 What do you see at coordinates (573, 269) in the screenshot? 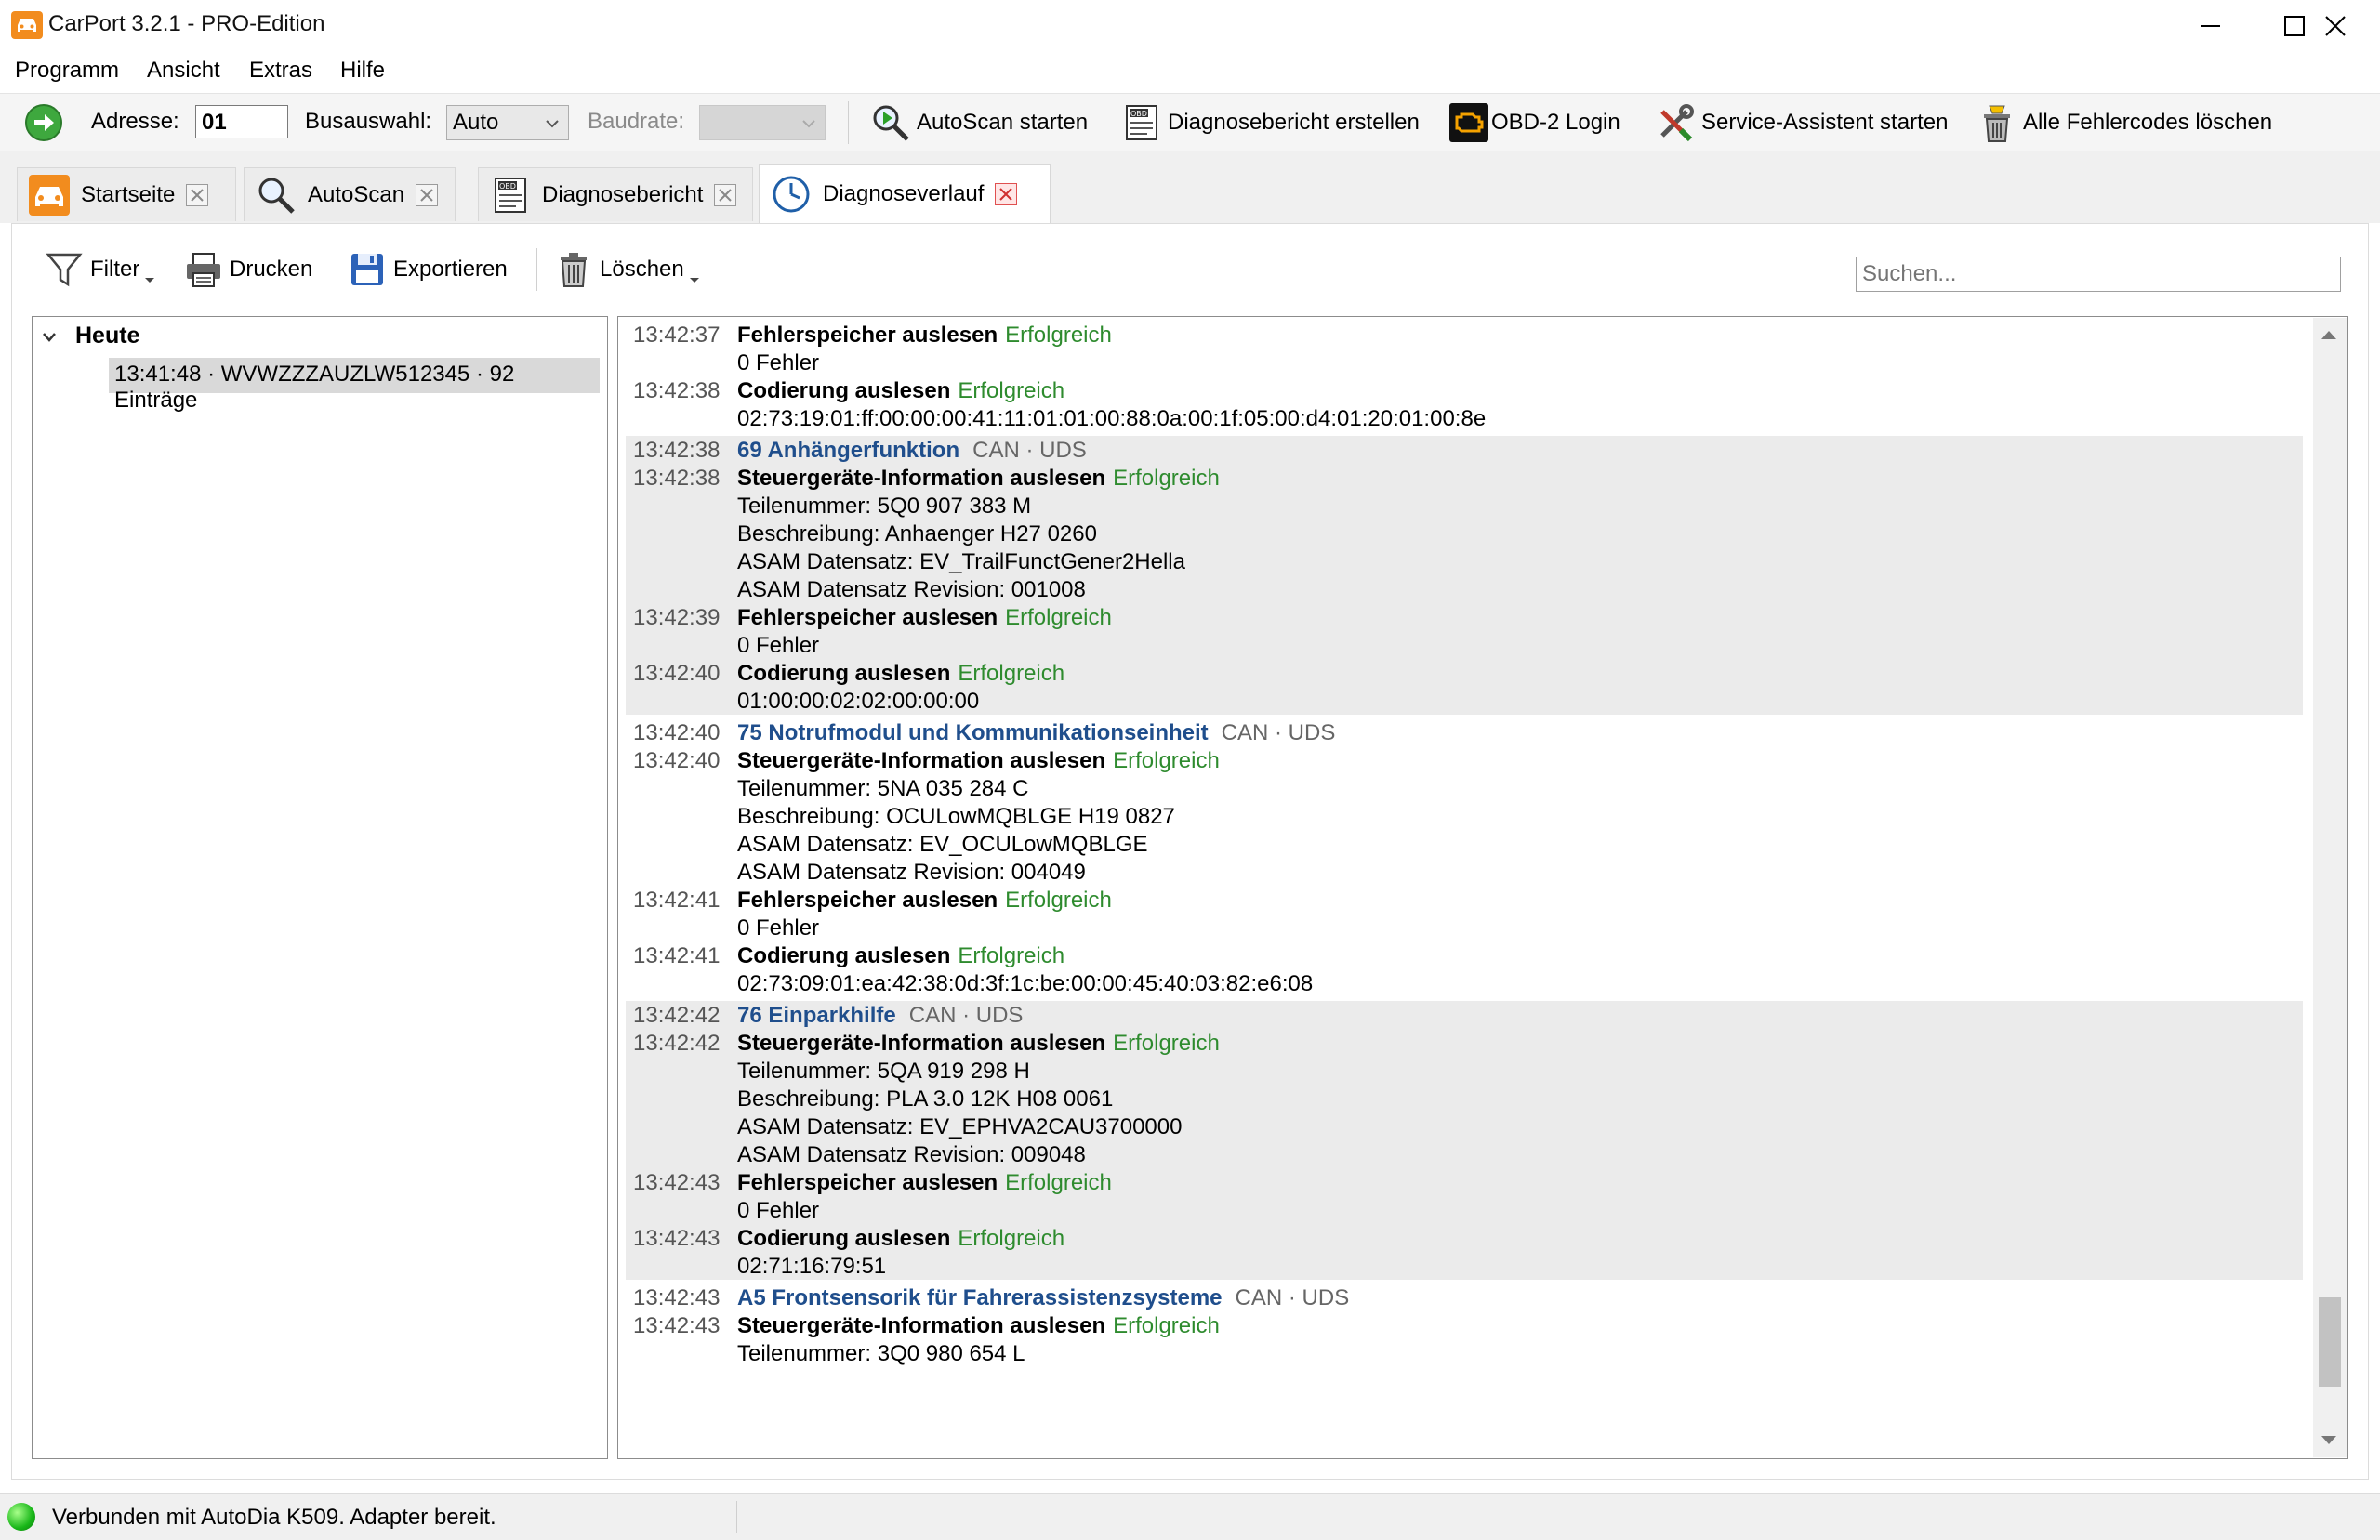
I see `trash-icon` at bounding box center [573, 269].